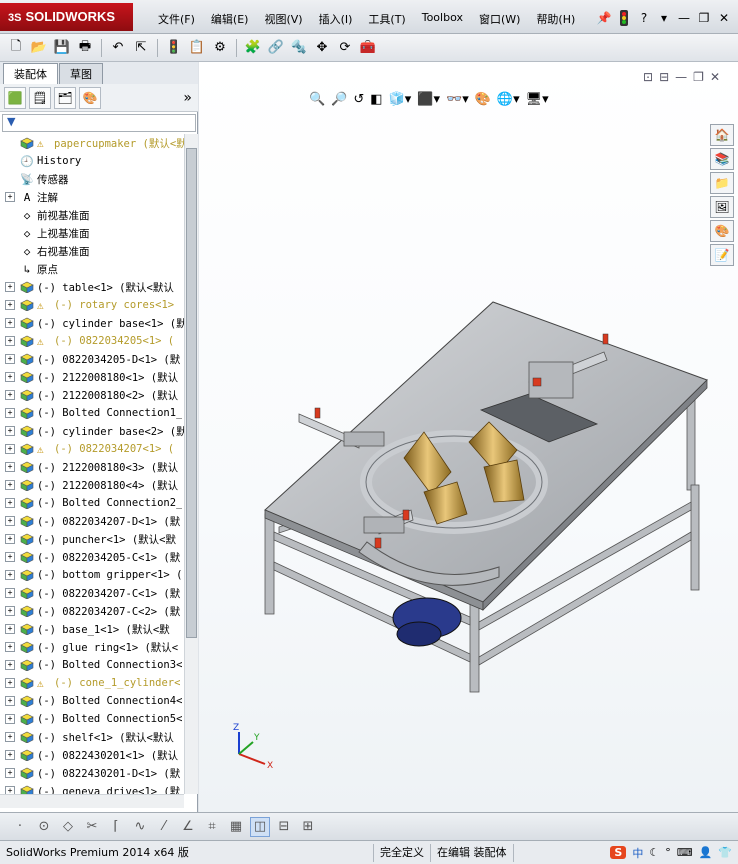 Image resolution: width=738 pixels, height=864 pixels. I want to click on tree-item: + (-) 2122008180<4> (默认, so click(92, 485).